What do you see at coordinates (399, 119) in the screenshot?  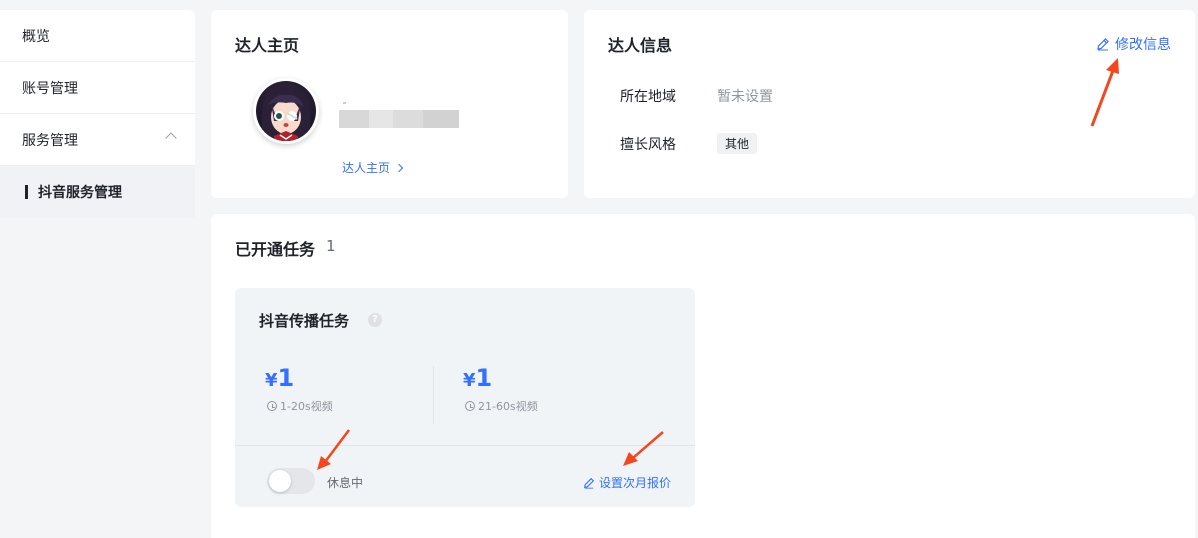 I see `blurred-username` at bounding box center [399, 119].